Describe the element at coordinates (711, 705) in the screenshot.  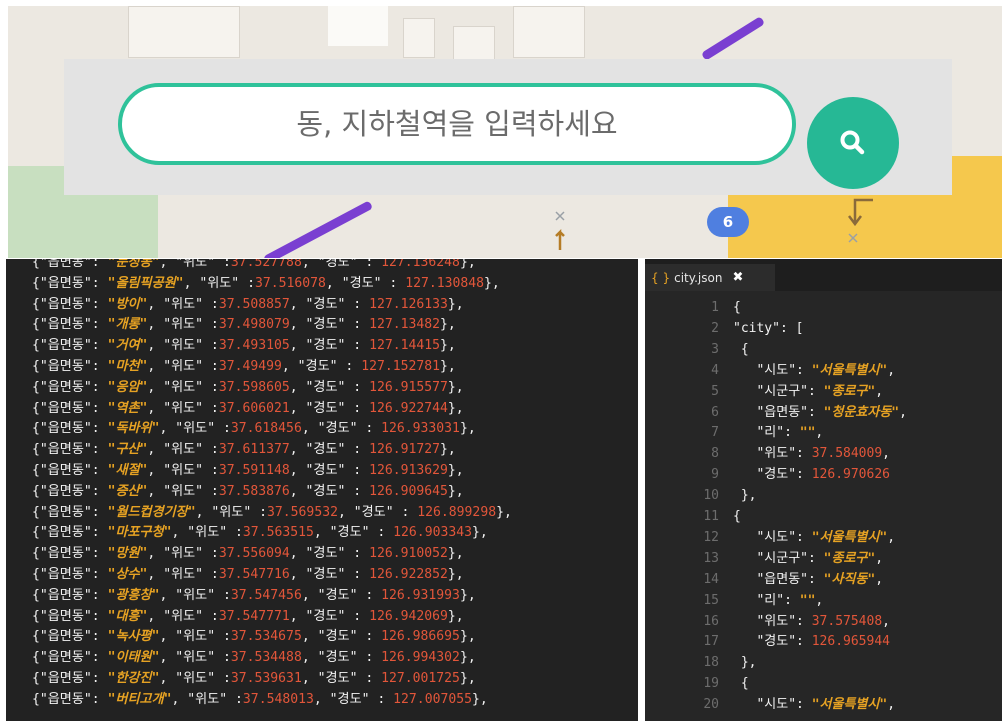
I see `line-number: 20` at that location.